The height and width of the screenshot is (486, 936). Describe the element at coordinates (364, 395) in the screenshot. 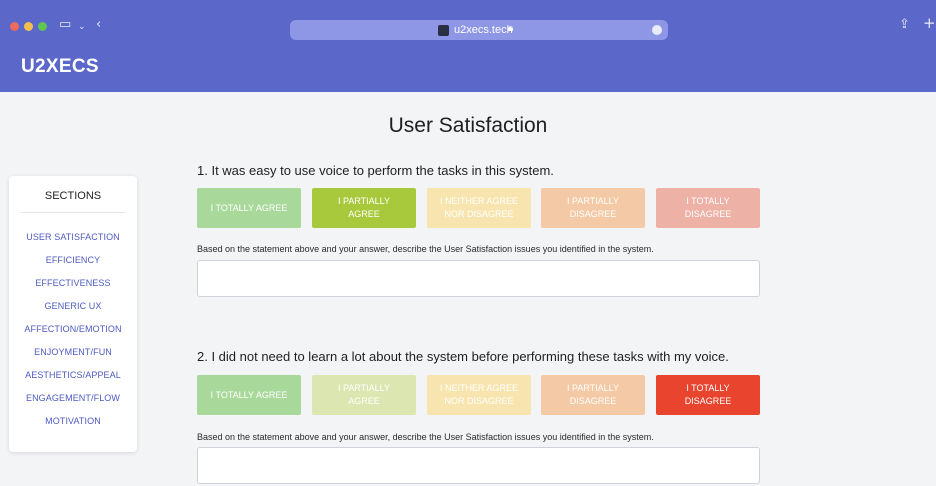

I see `q2-option-partially-agree: I PARTIALLY AGREE` at that location.